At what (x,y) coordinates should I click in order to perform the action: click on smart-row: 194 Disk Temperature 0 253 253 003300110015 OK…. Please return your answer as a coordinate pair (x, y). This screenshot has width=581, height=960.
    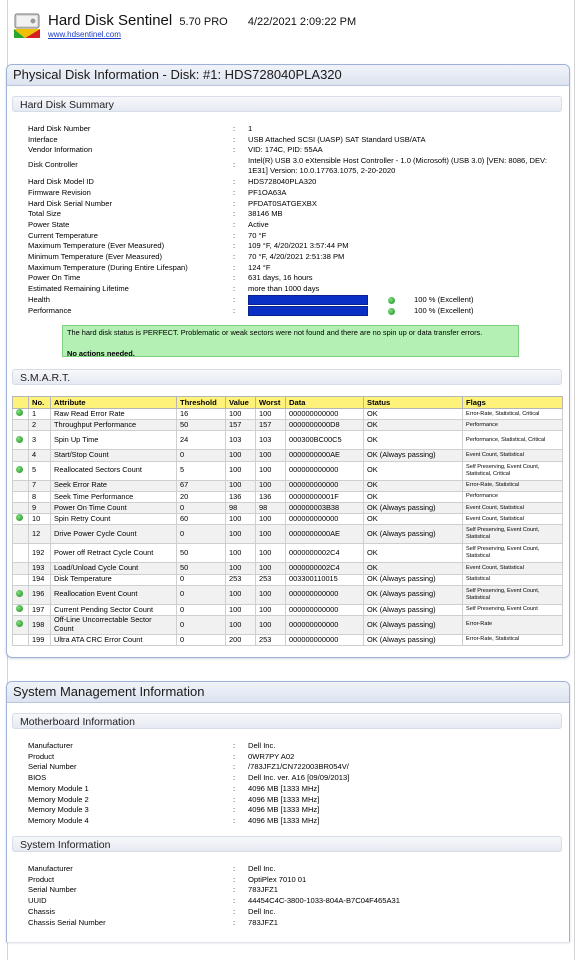
    Looking at the image, I should click on (287, 579).